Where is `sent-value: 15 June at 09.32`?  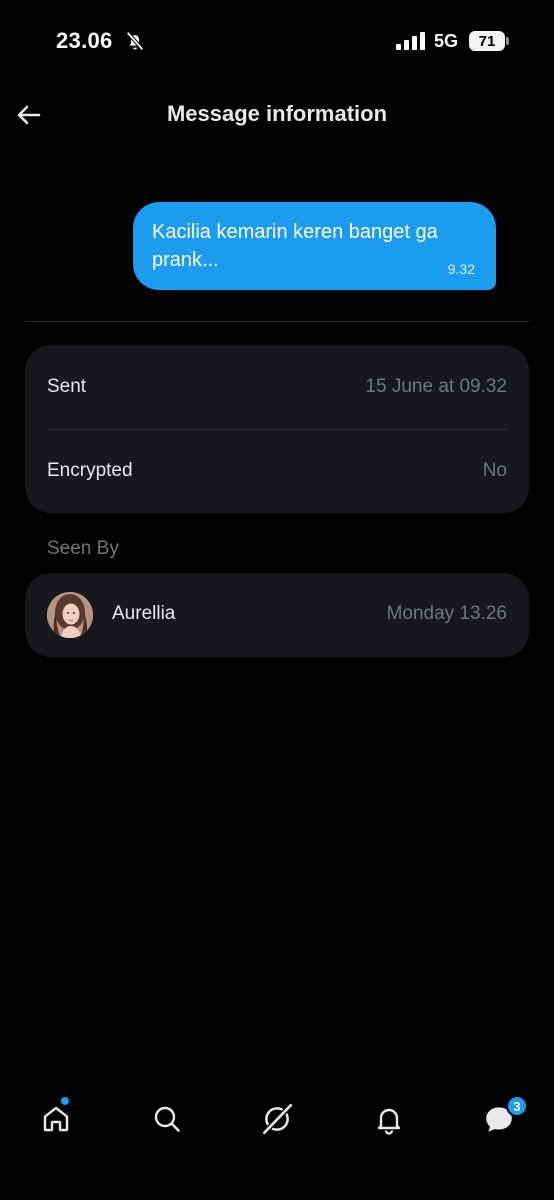
sent-value: 15 June at 09.32 is located at coordinates (436, 386).